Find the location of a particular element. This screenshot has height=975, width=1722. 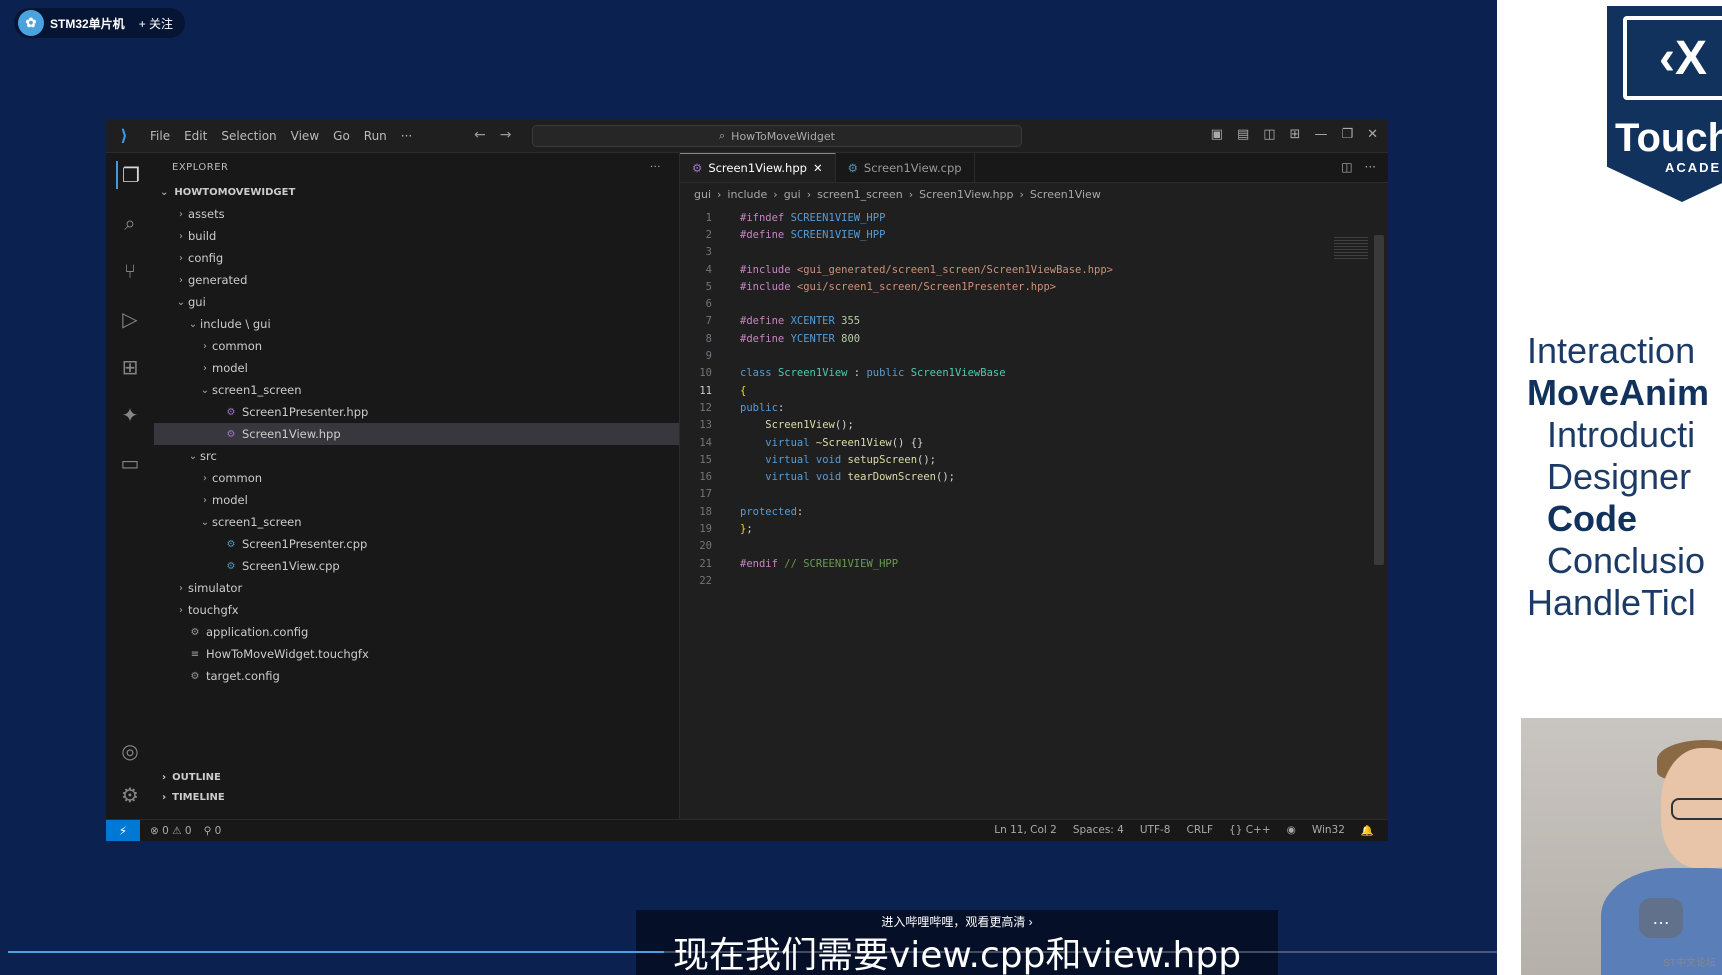

menu-item: Go is located at coordinates (341, 136).